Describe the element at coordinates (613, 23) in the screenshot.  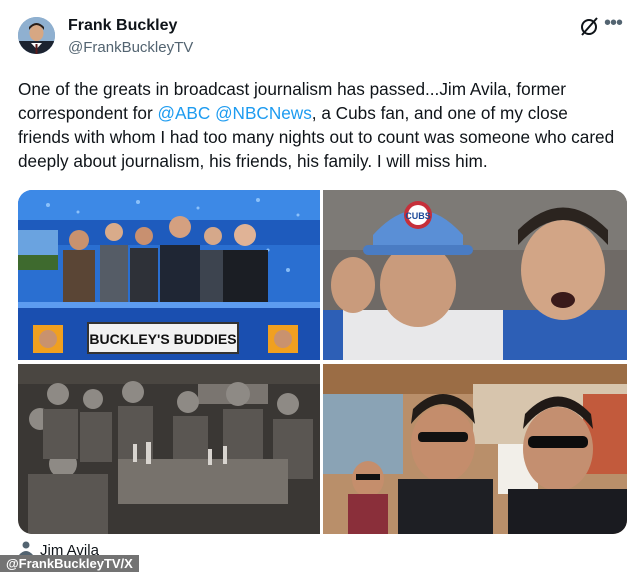
I see `more-icon: •••` at that location.